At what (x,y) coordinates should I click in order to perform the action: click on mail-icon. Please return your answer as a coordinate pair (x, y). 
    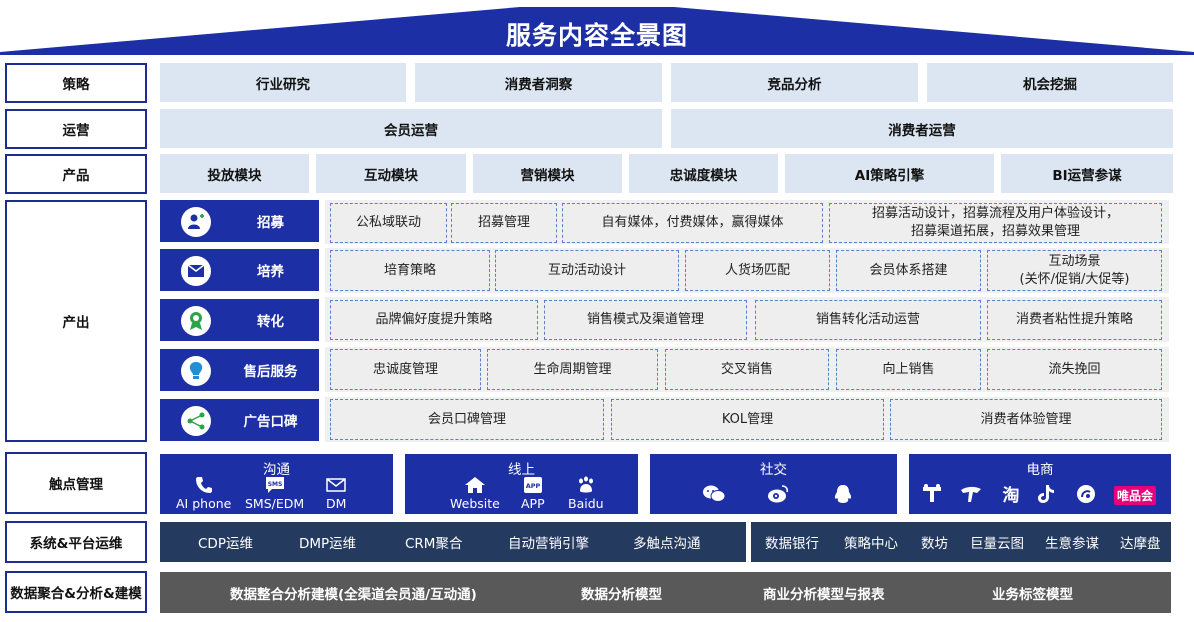
    Looking at the image, I should click on (336, 485).